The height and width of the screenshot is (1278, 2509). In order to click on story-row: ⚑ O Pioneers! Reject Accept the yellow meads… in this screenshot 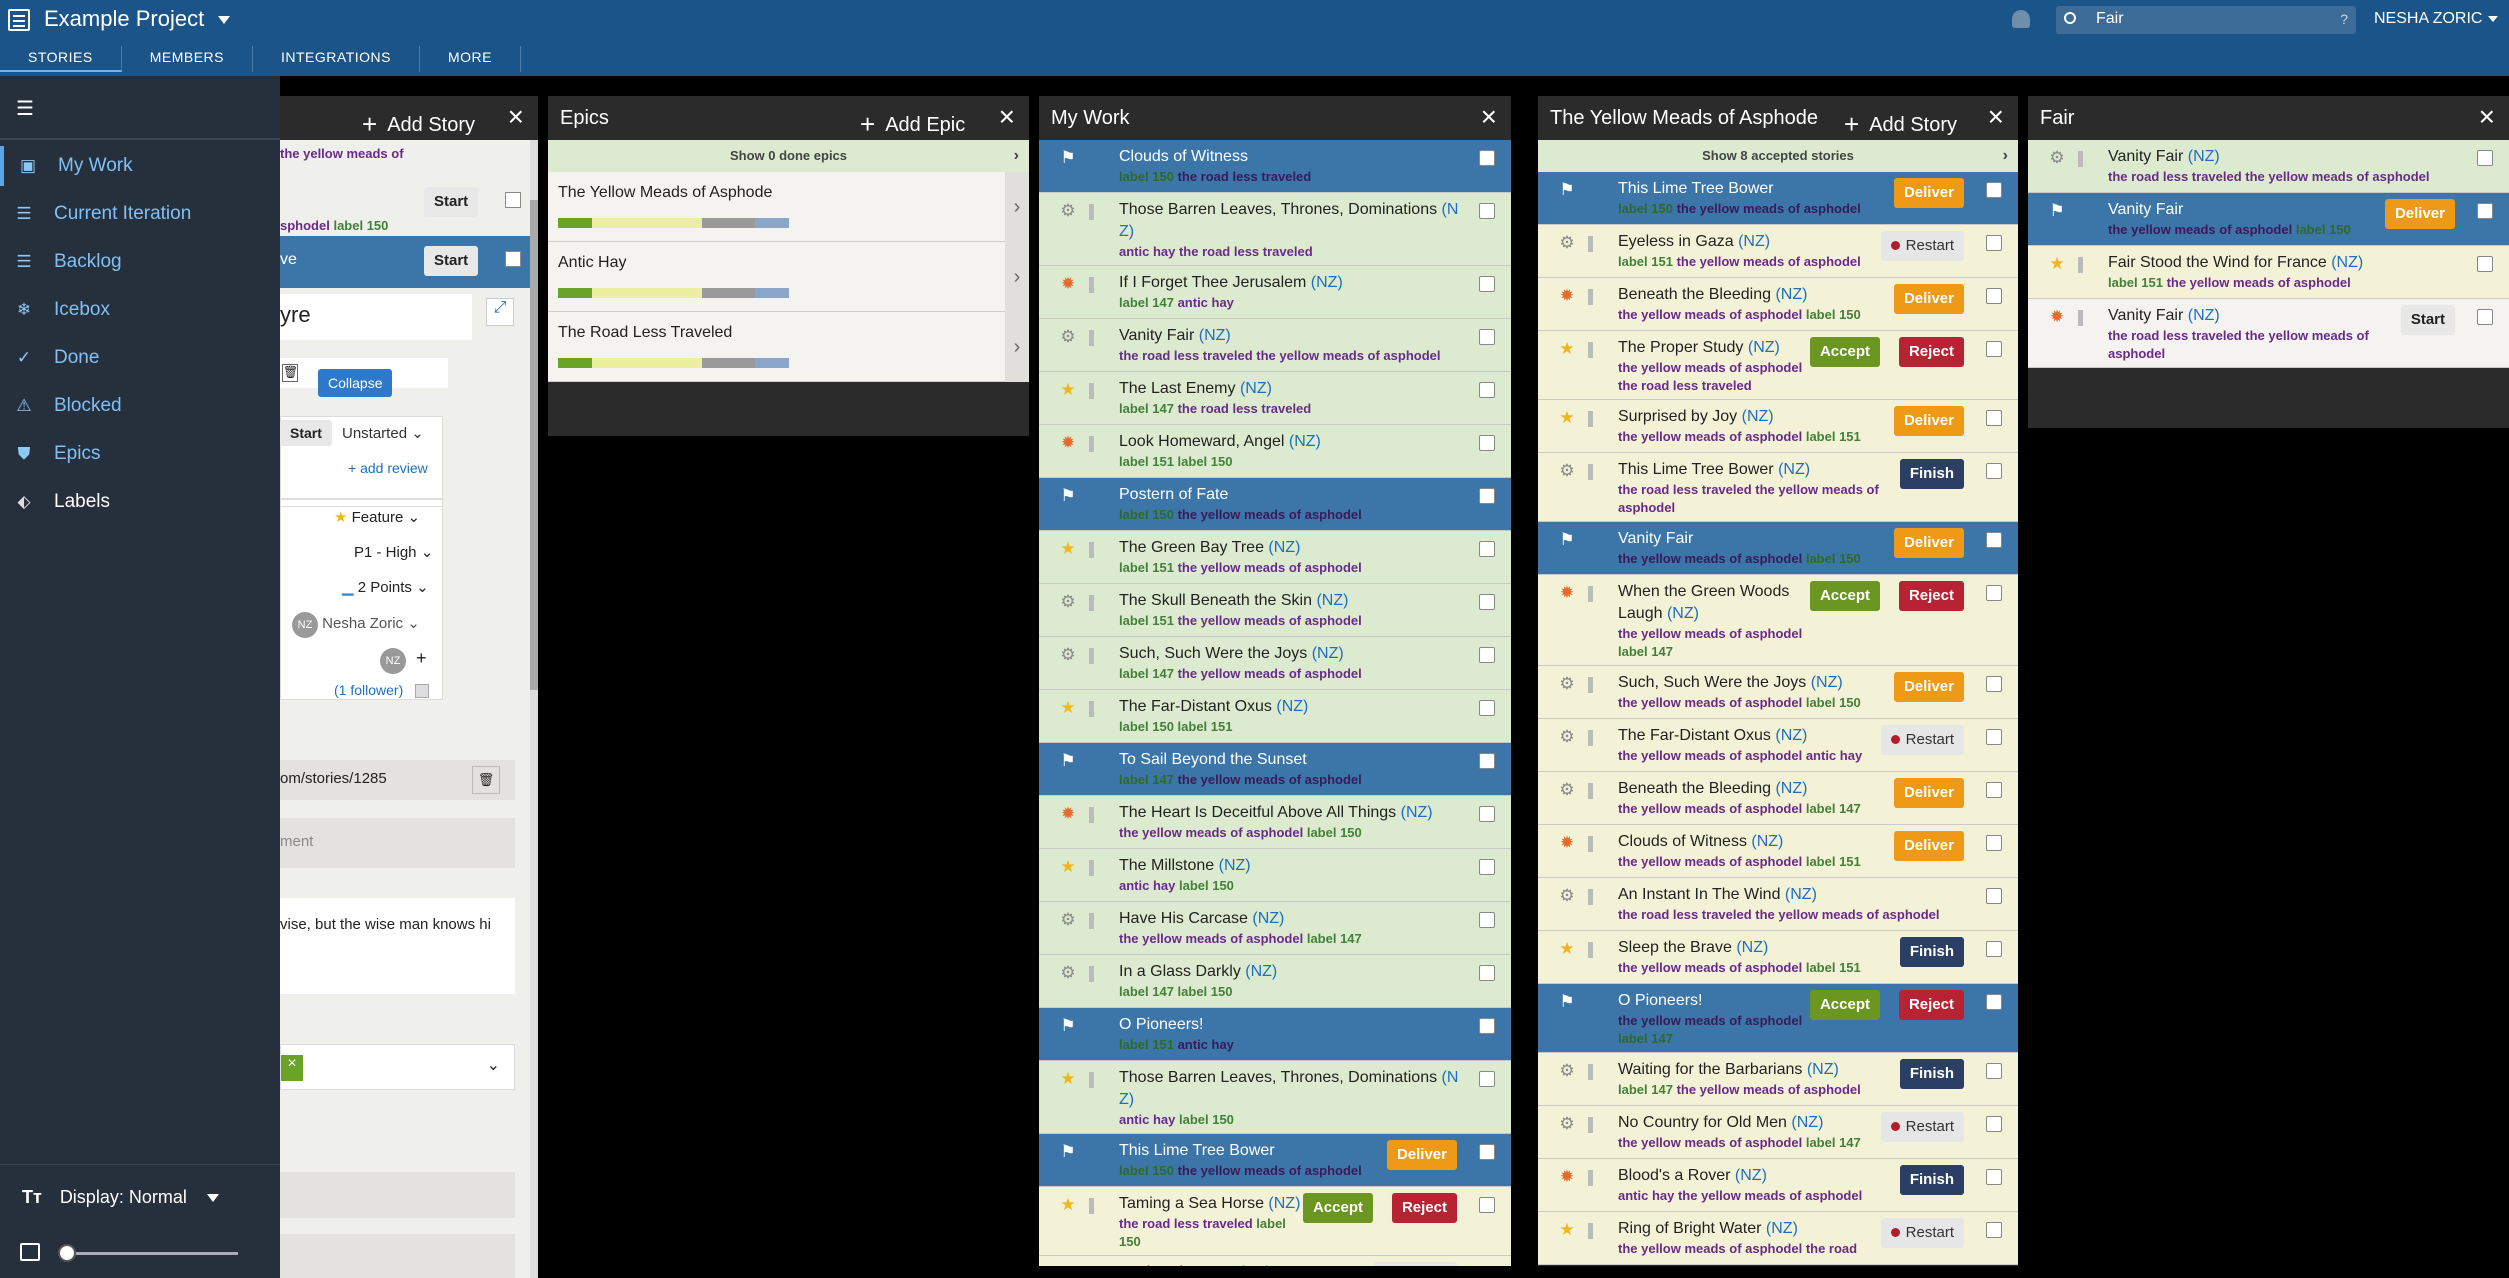, I will do `click(1778, 1018)`.